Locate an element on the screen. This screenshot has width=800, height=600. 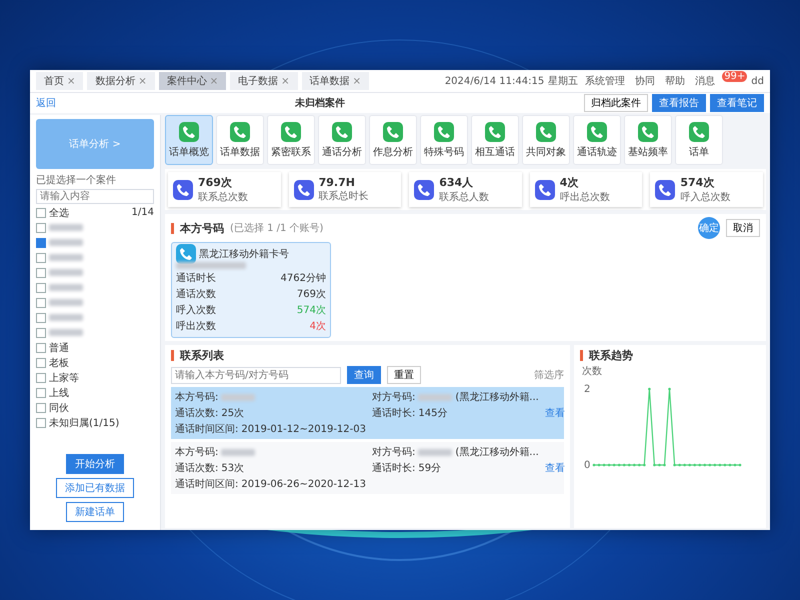
card-label: 呼出次数 is located at coordinates (196, 326).